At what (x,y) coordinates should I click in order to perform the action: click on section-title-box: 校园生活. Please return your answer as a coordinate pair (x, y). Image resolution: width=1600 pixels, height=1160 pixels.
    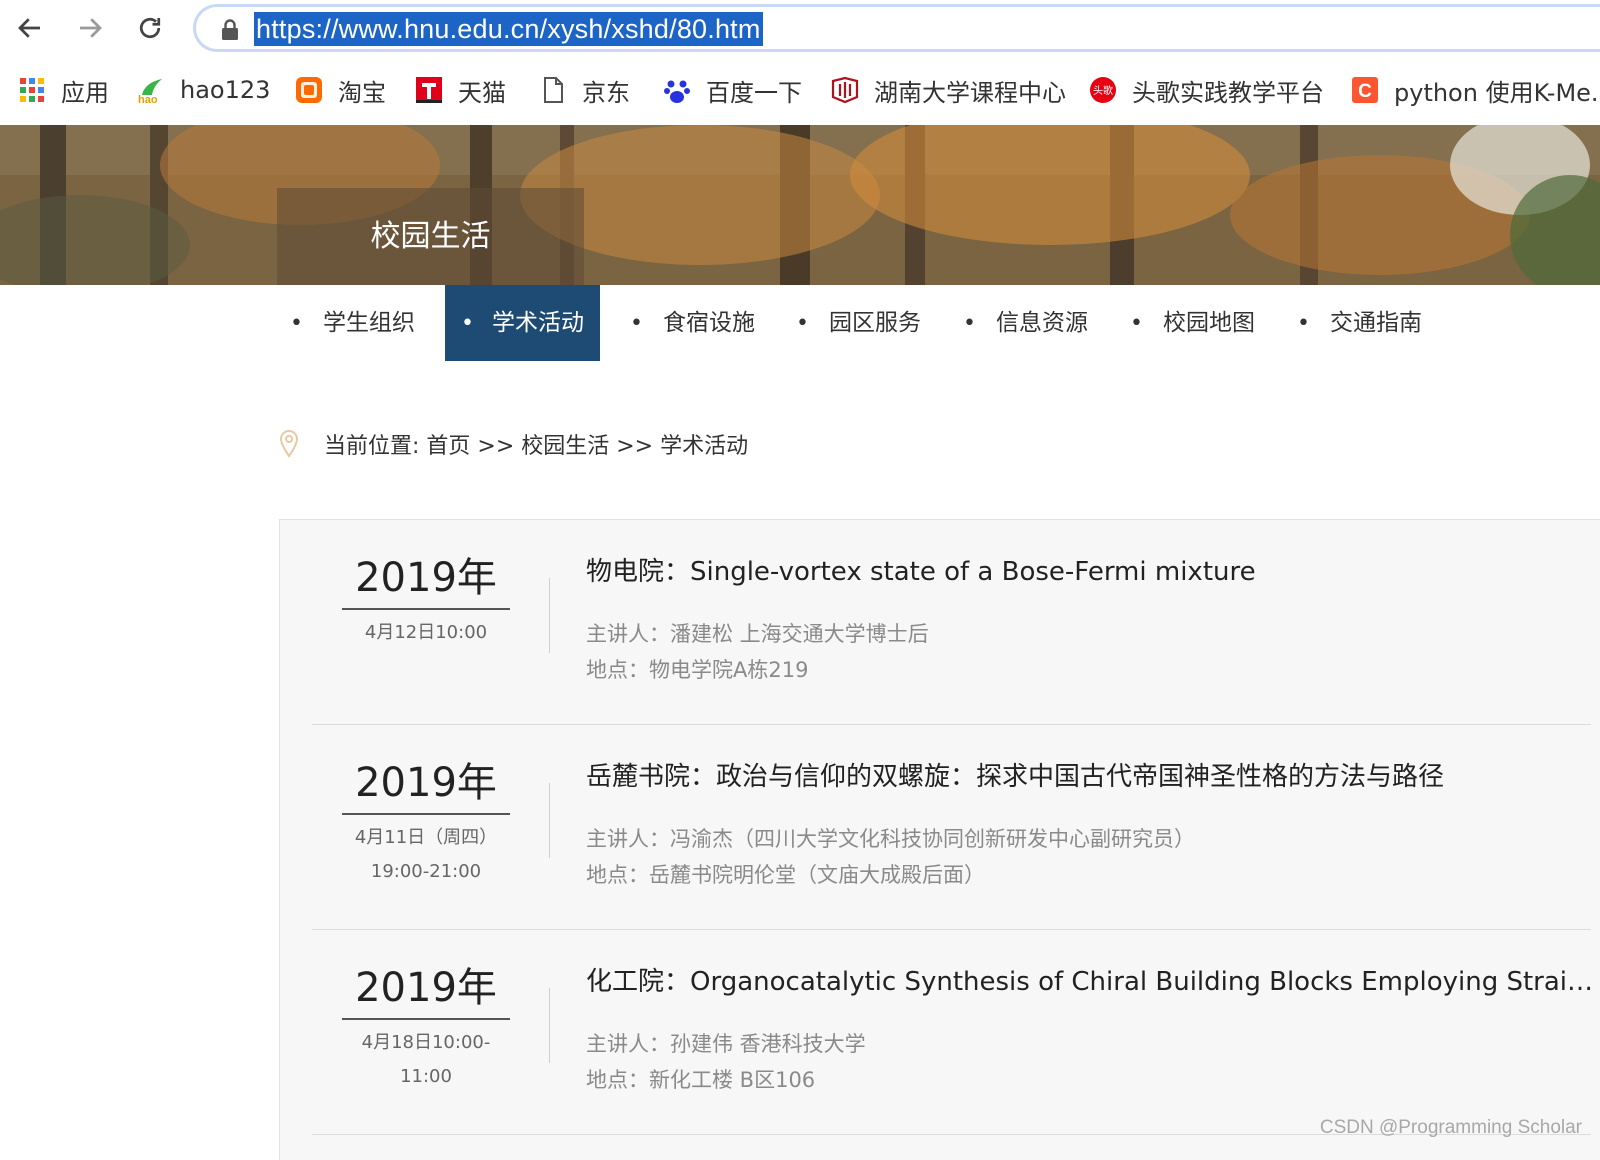
    Looking at the image, I should click on (430, 236).